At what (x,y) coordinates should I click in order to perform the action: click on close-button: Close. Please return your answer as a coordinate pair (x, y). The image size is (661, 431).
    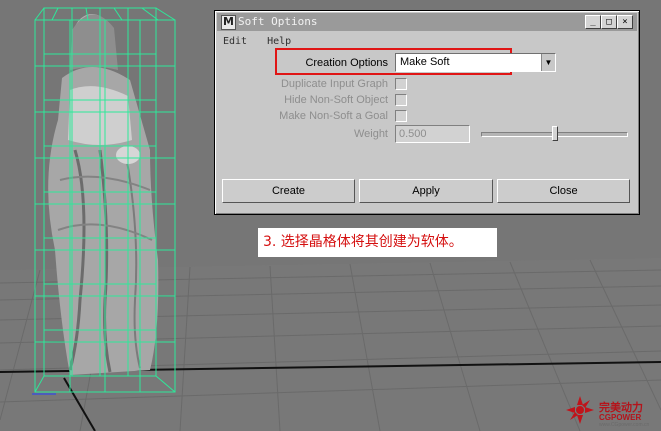
    Looking at the image, I should click on (563, 191).